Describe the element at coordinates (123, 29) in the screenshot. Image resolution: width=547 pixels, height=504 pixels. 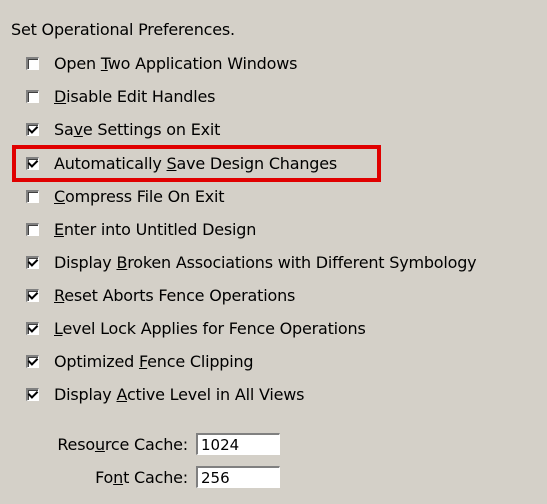
I see `section-header: Set Operational Preferences.` at that location.